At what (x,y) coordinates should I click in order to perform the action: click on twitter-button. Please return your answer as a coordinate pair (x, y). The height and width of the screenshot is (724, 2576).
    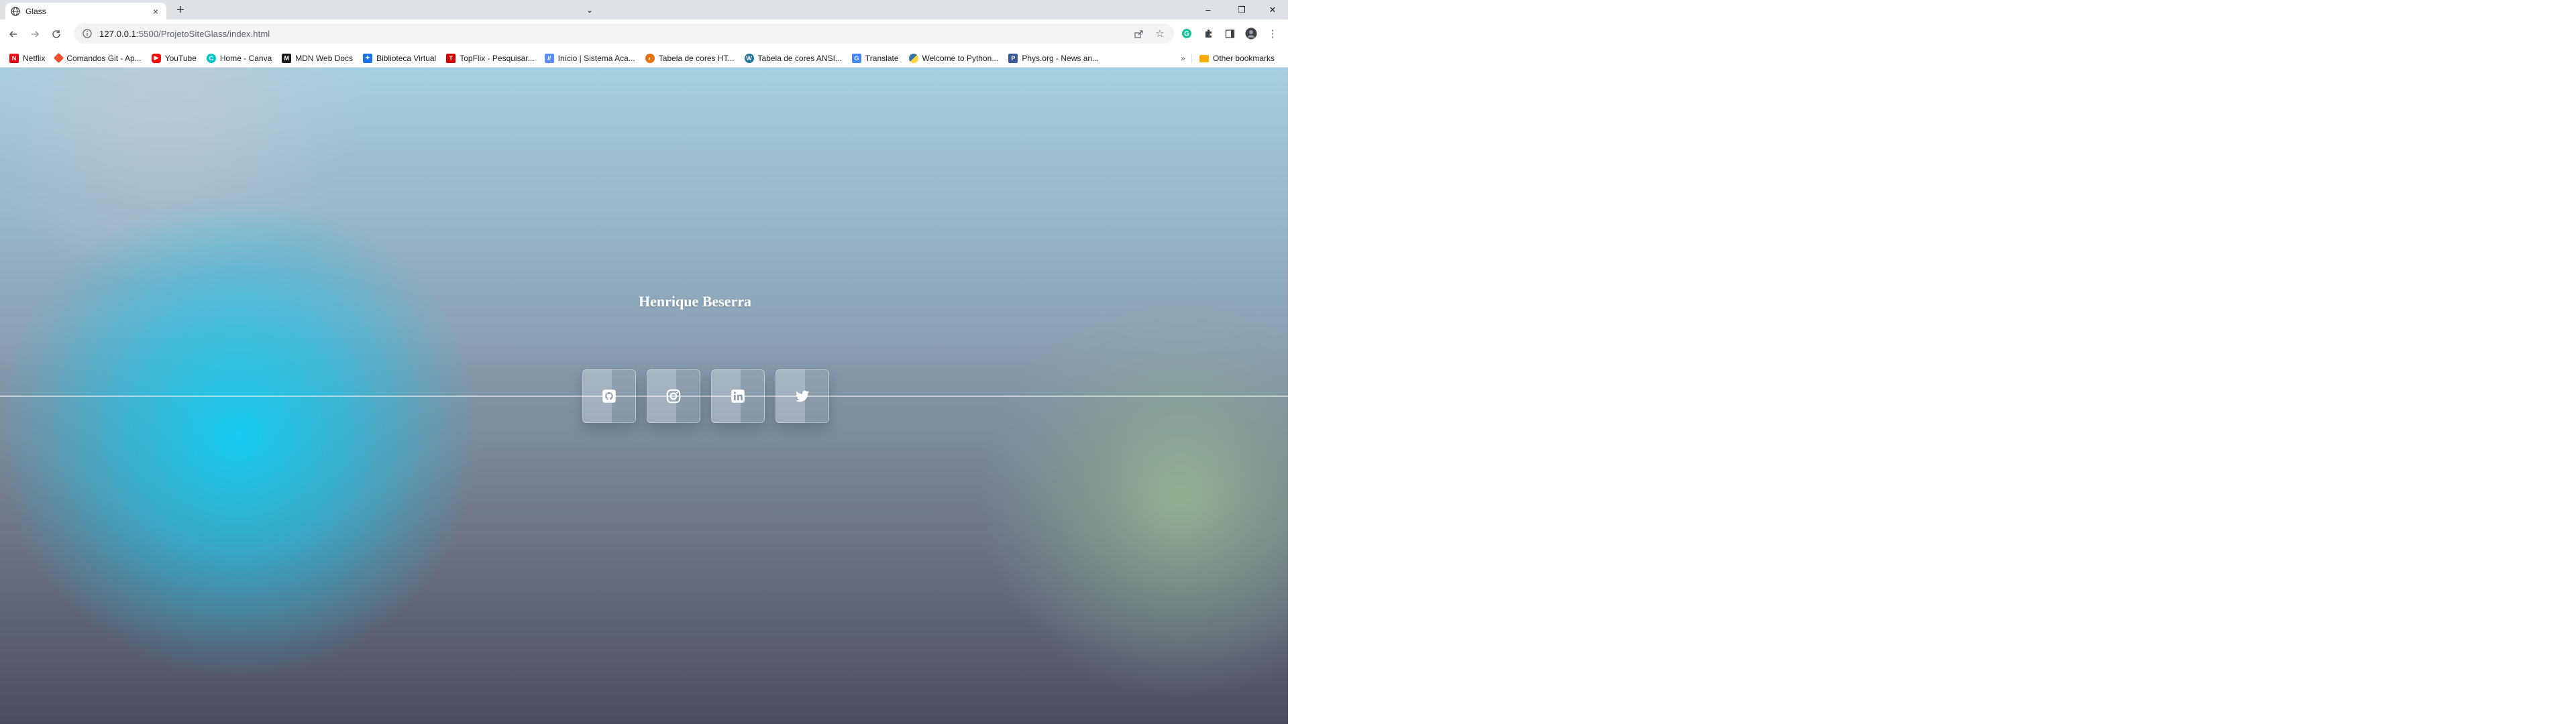
    Looking at the image, I should click on (802, 396).